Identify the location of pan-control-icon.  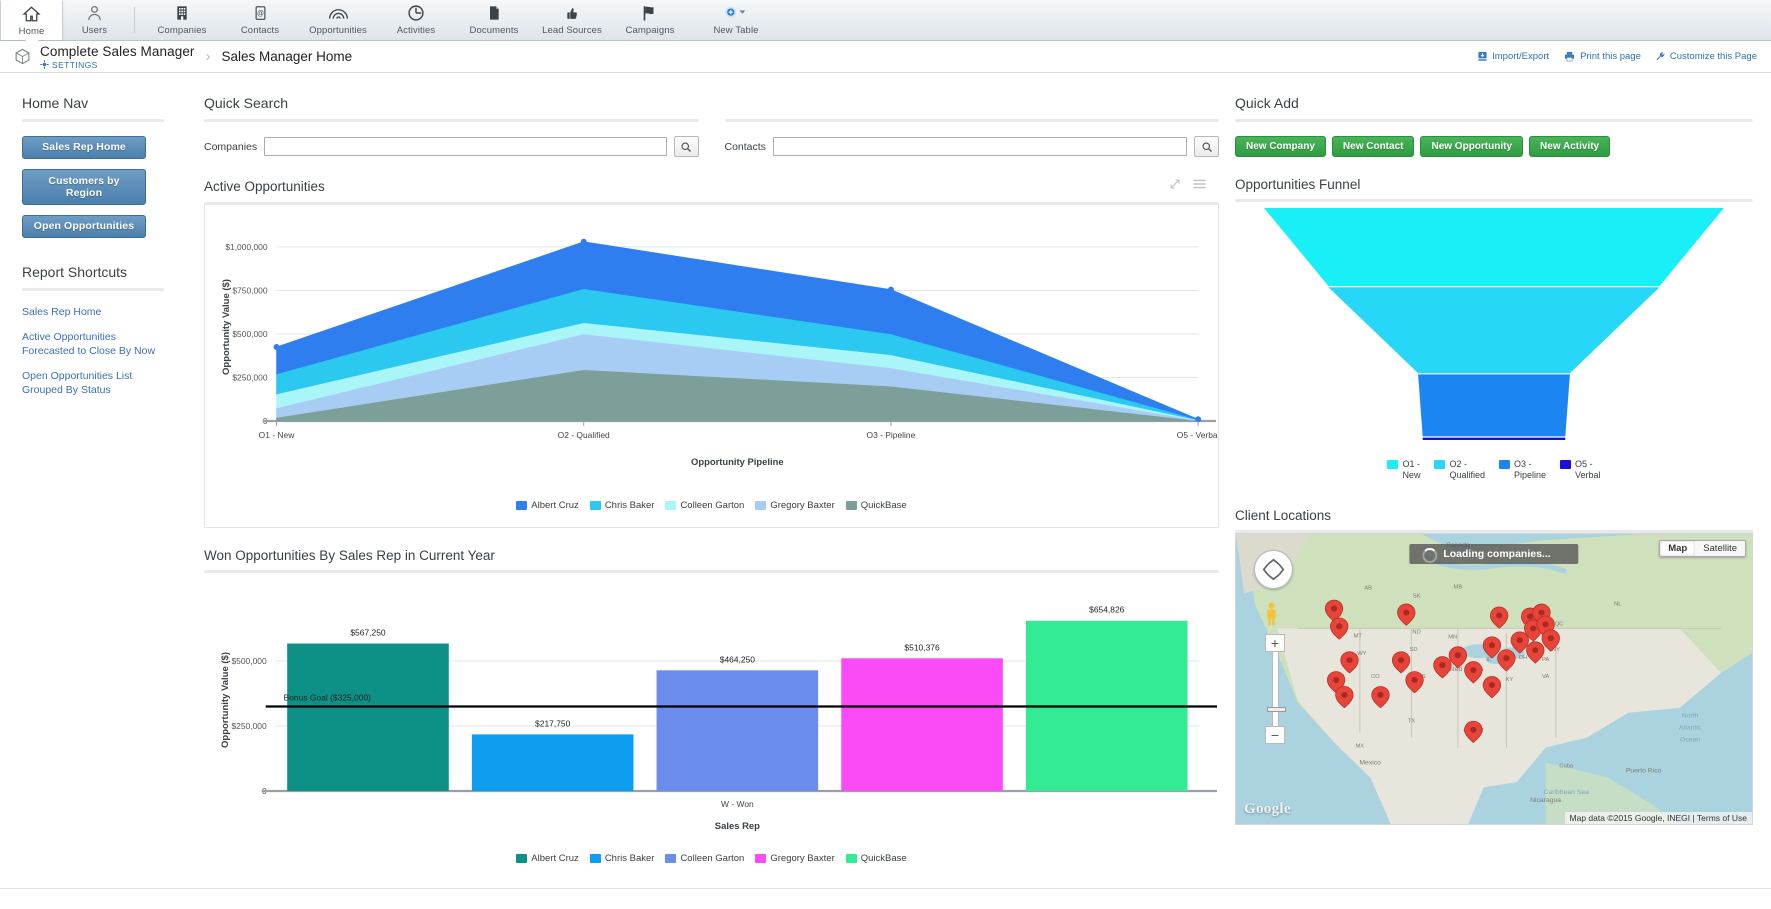
(1273, 569).